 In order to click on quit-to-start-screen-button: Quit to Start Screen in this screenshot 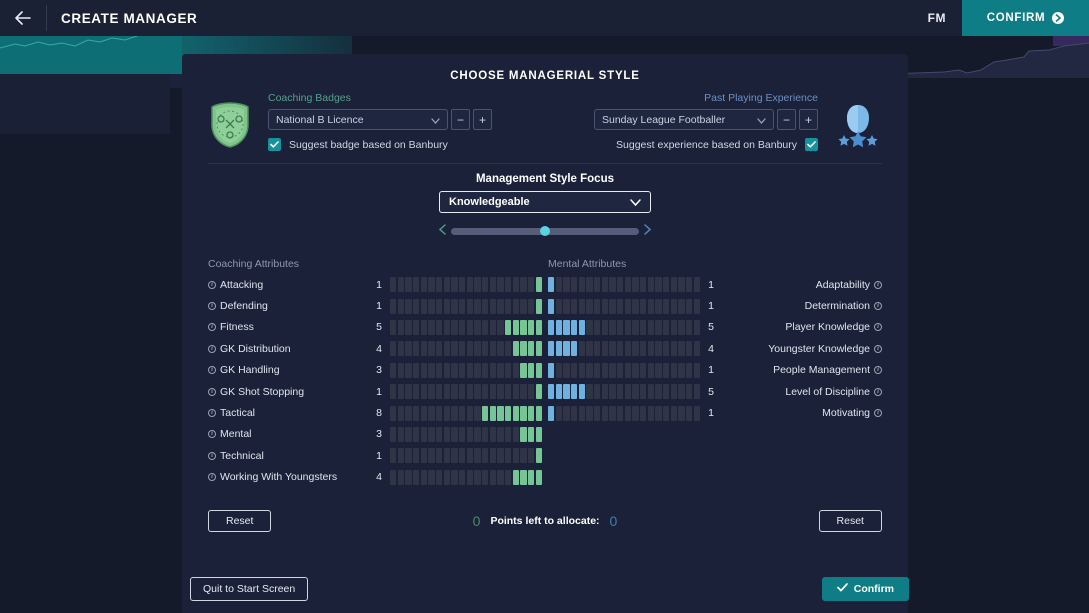, I will do `click(249, 589)`.